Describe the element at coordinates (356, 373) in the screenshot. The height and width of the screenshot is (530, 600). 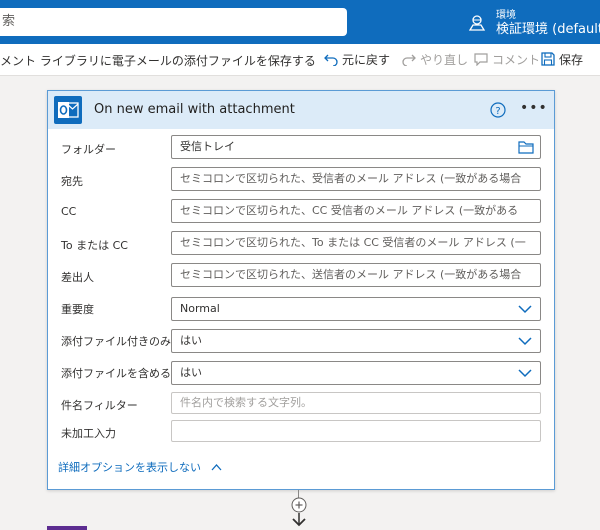
I see `include-attachments-dropdown: はい` at that location.